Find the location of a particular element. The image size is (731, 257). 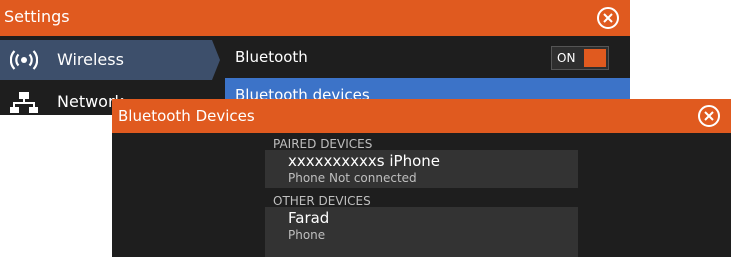

other-devices-header: OTHER DEVICES is located at coordinates (322, 201).